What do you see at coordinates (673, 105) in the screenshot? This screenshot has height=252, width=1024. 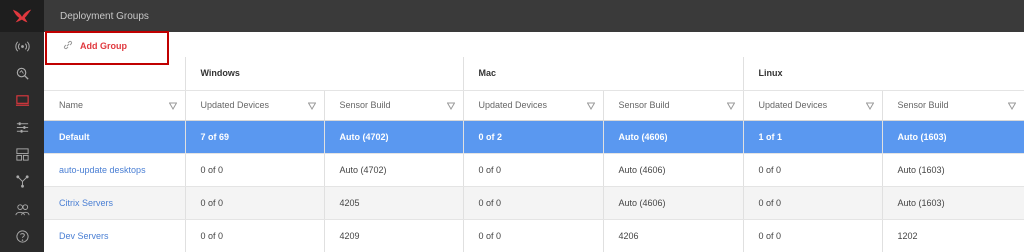 I see `column-header-mac-sensor: Sensor Build` at bounding box center [673, 105].